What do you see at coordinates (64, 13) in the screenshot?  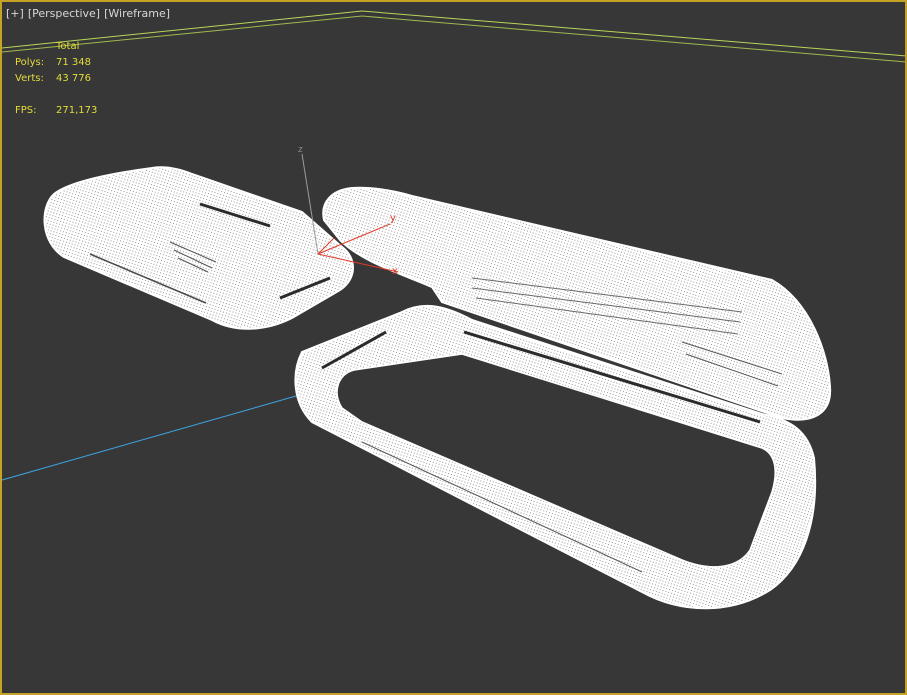 I see `viewport-point-of-view-menu: [Perspective]` at bounding box center [64, 13].